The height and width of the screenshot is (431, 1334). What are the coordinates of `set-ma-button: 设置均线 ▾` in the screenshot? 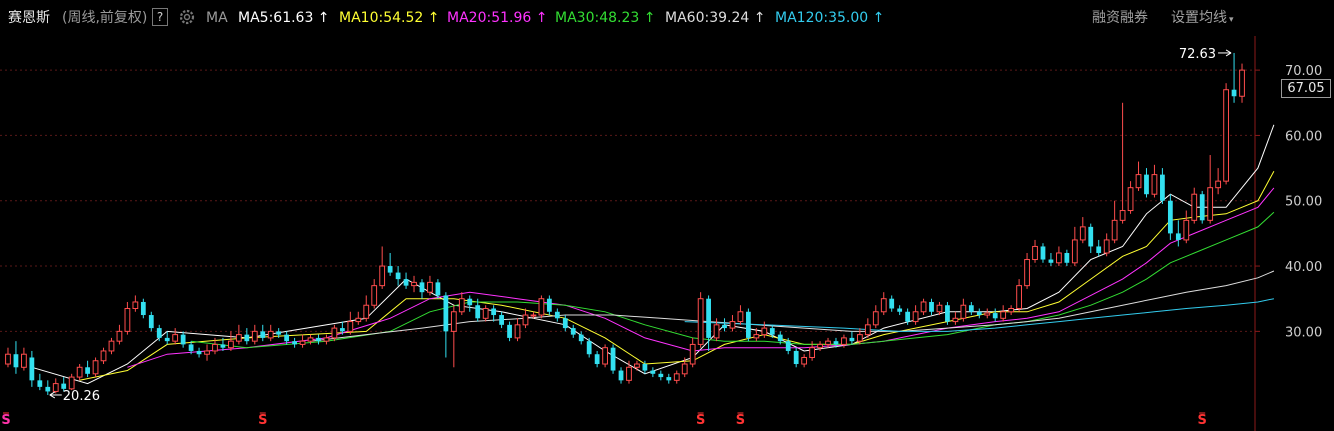 It's located at (1202, 19).